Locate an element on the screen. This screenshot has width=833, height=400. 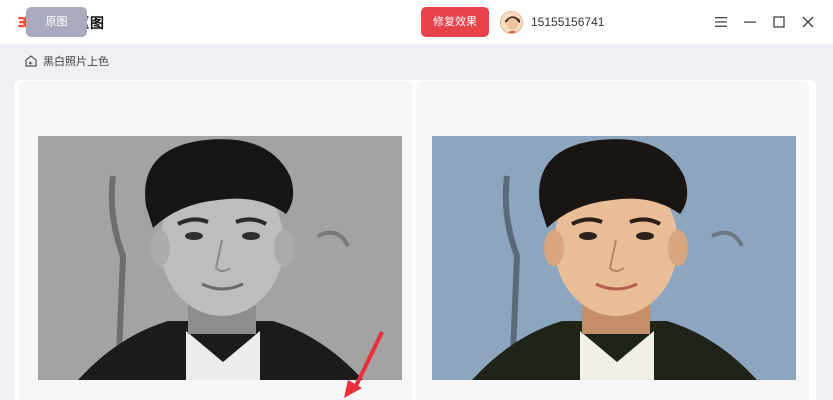
title-bar: 一键抠图 15155156741 is located at coordinates (416, 22).